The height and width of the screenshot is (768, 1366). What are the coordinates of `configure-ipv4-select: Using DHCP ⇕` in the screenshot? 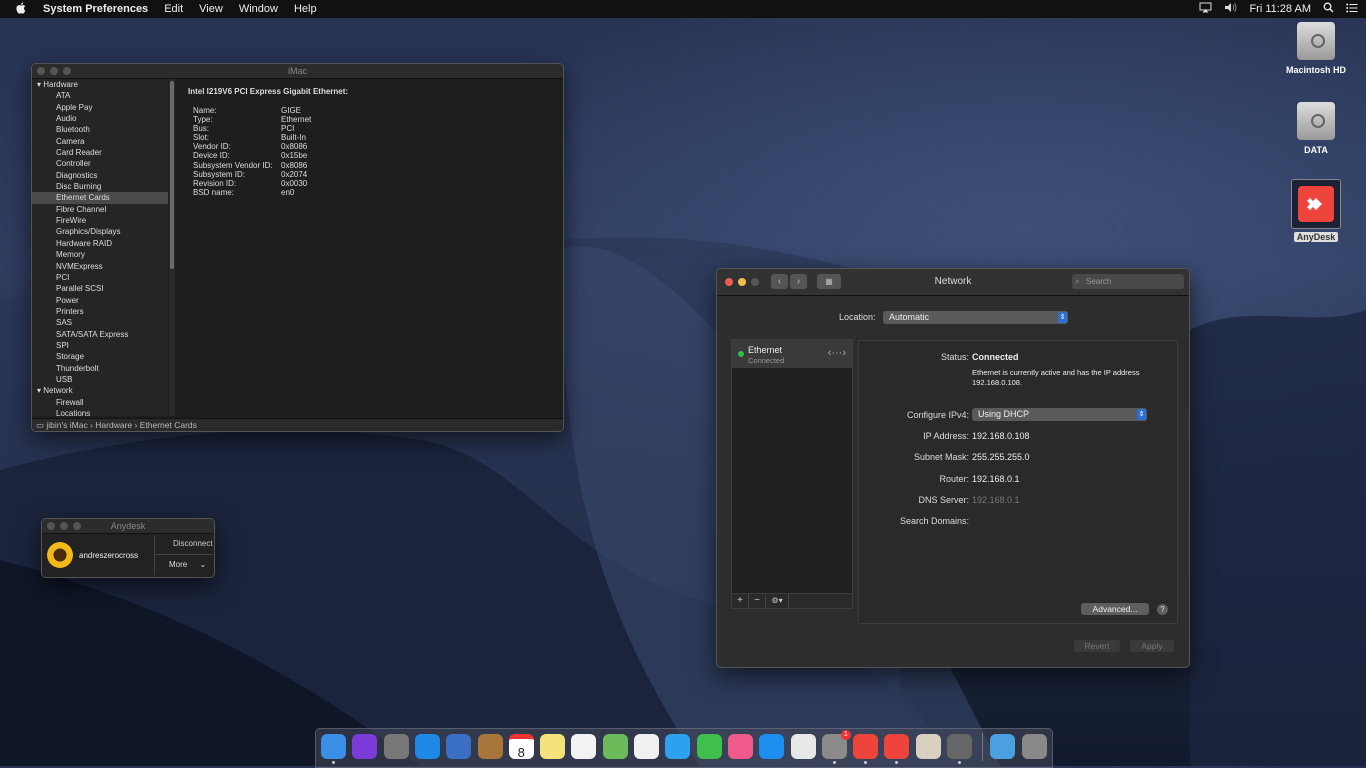 It's located at (1059, 414).